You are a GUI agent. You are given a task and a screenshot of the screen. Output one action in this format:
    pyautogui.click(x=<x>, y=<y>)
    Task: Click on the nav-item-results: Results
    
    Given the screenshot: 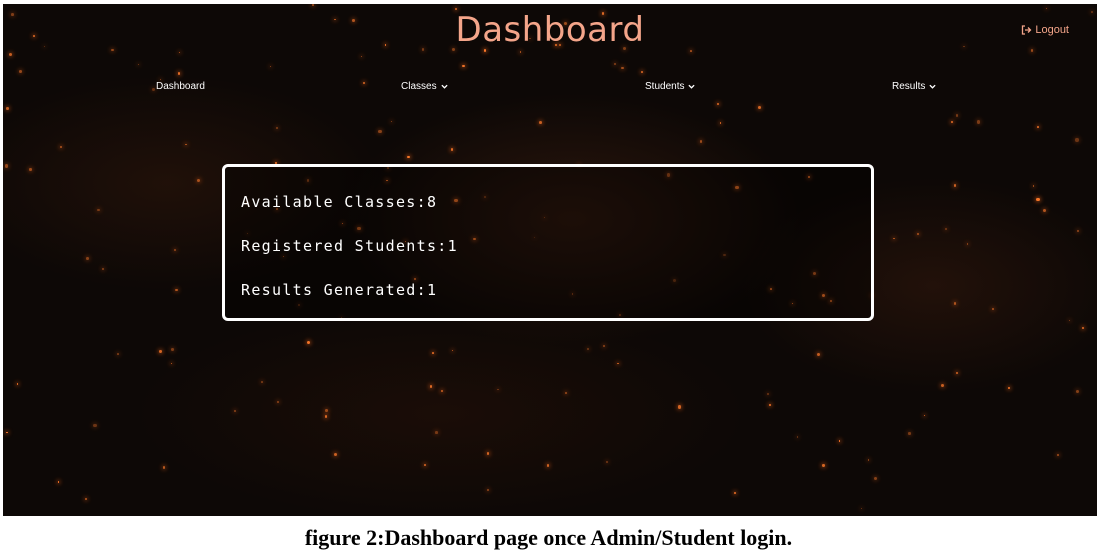 What is the action you would take?
    pyautogui.click(x=914, y=86)
    